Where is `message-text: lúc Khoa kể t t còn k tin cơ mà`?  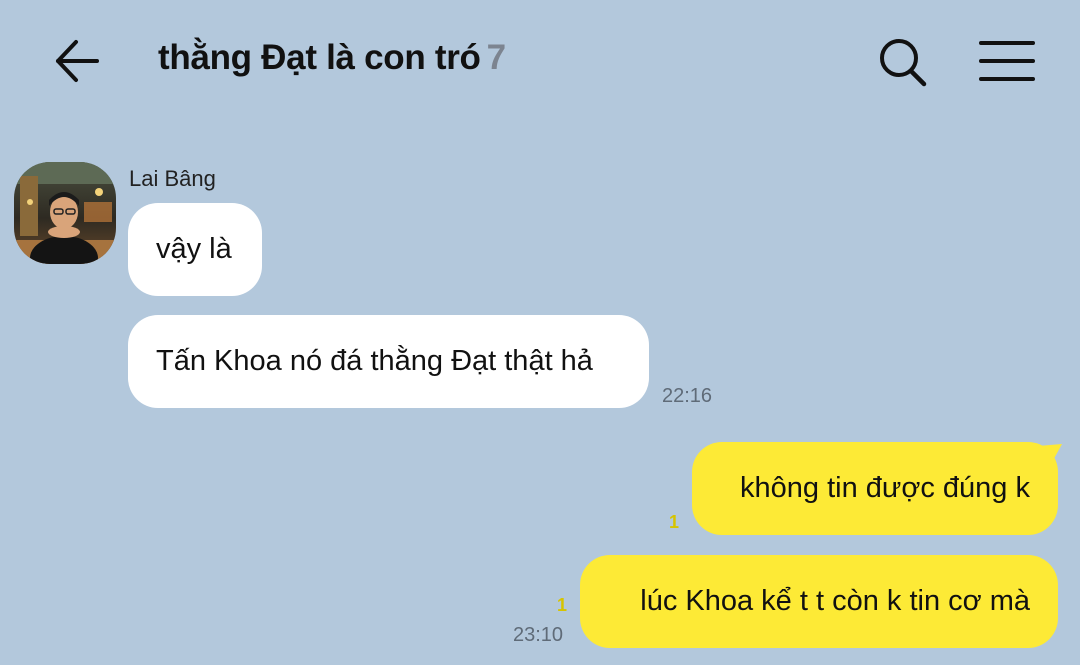 message-text: lúc Khoa kể t t còn k tin cơ mà is located at coordinates (835, 601).